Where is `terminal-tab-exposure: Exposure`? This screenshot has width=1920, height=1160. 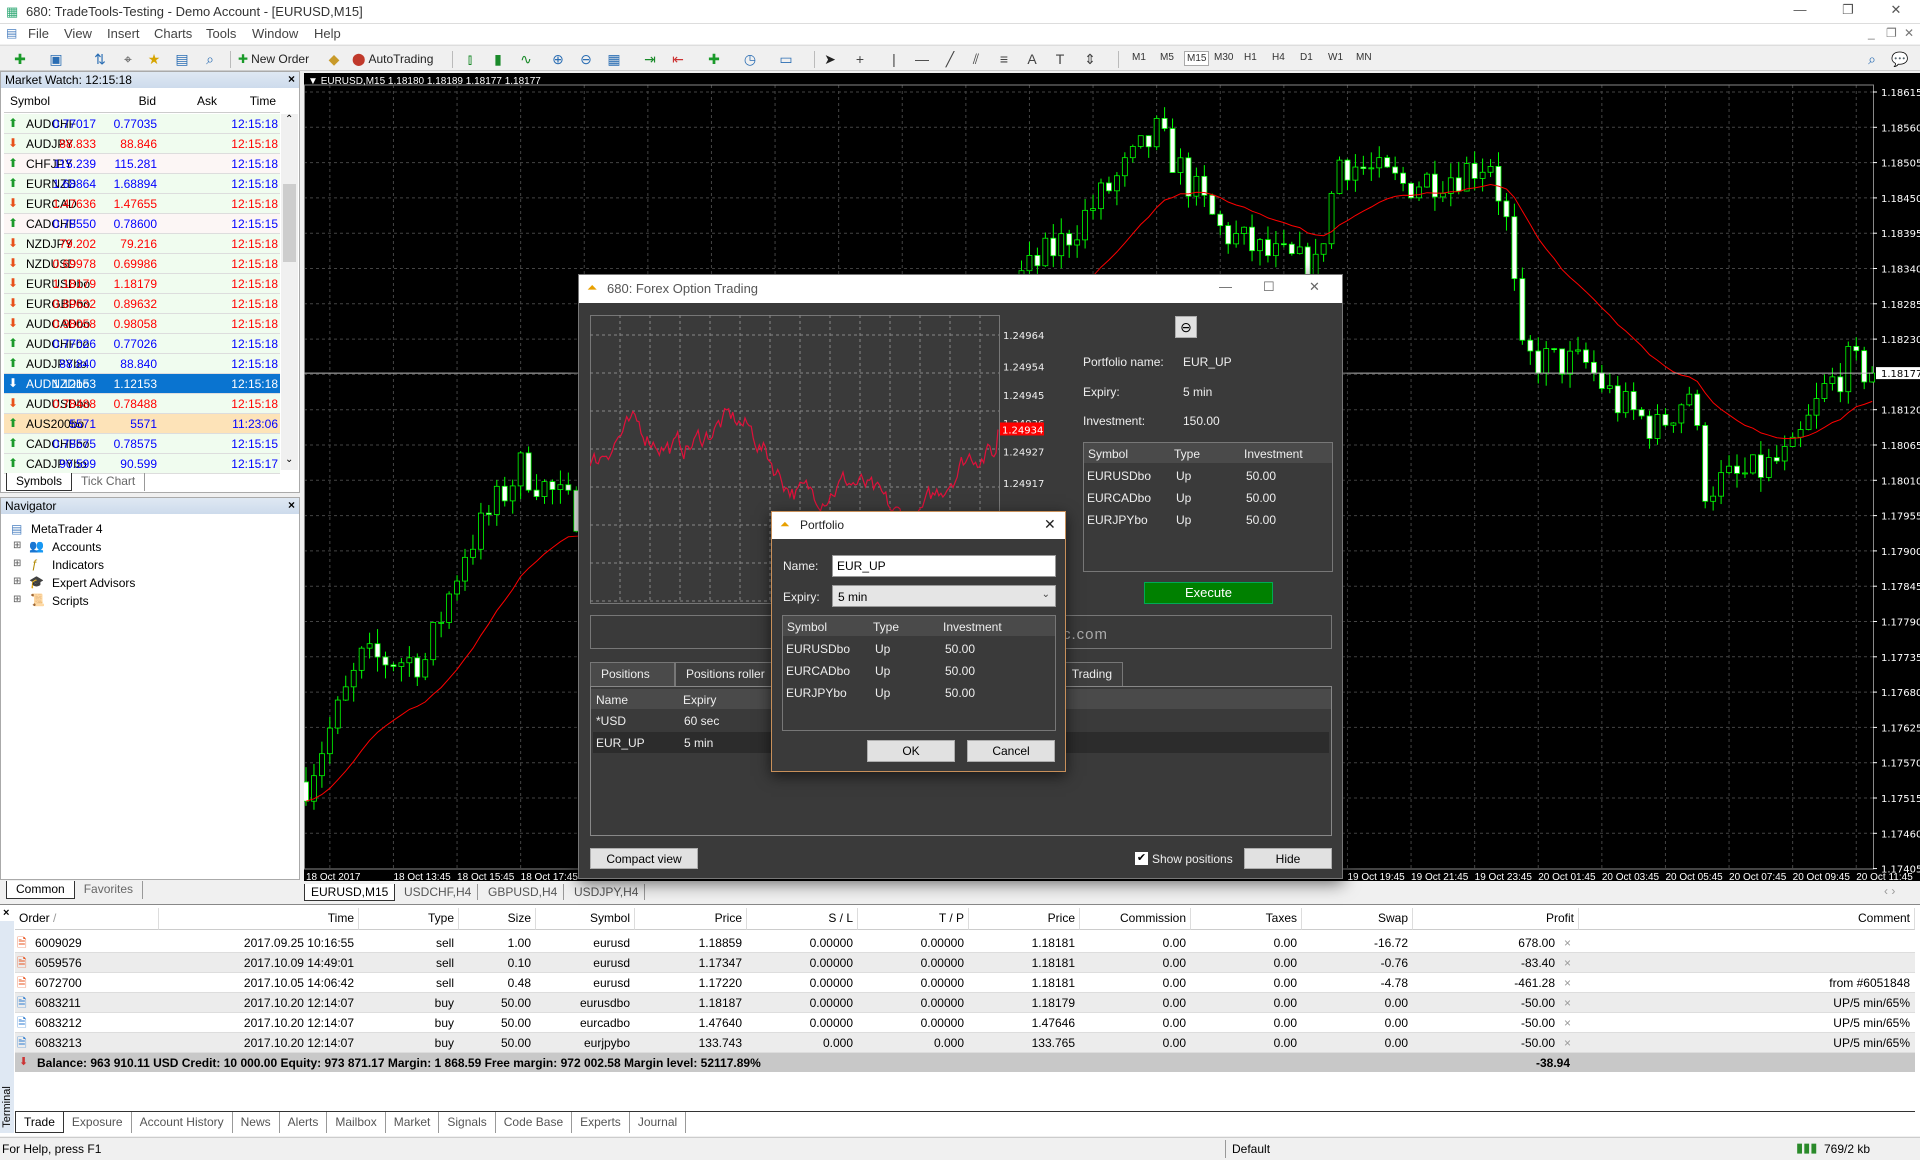 terminal-tab-exposure: Exposure is located at coordinates (98, 1122).